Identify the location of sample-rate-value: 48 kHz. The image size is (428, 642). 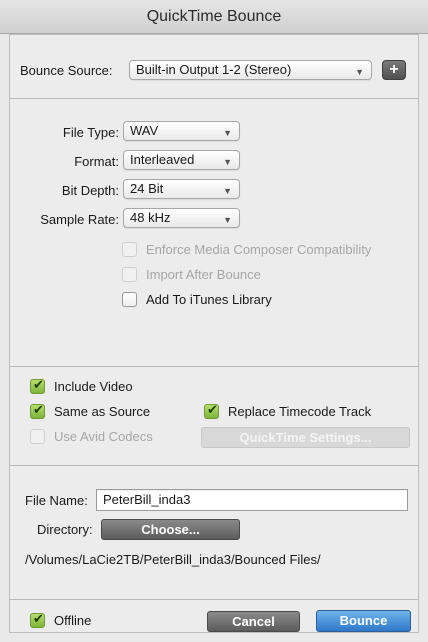
(150, 217).